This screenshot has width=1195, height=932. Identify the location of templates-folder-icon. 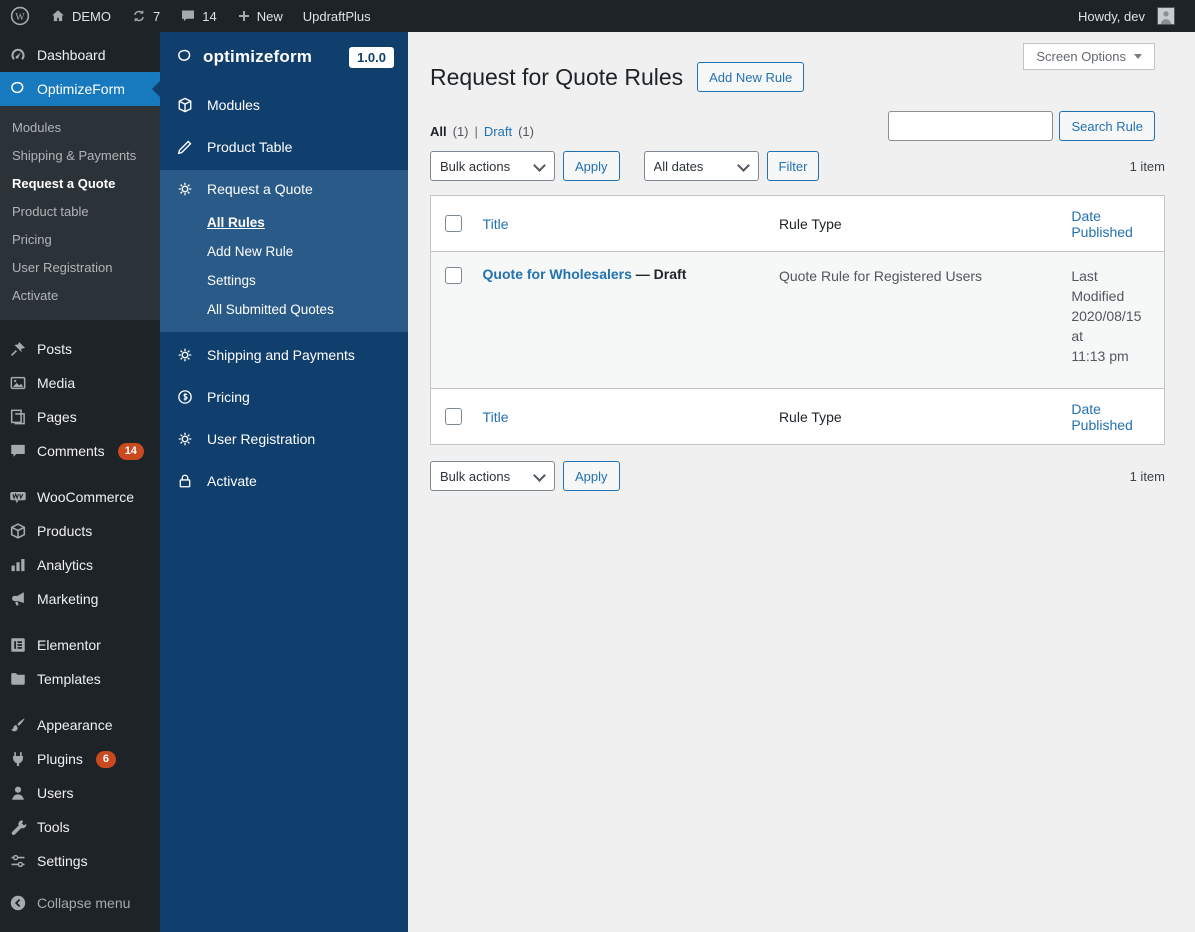
(18, 679).